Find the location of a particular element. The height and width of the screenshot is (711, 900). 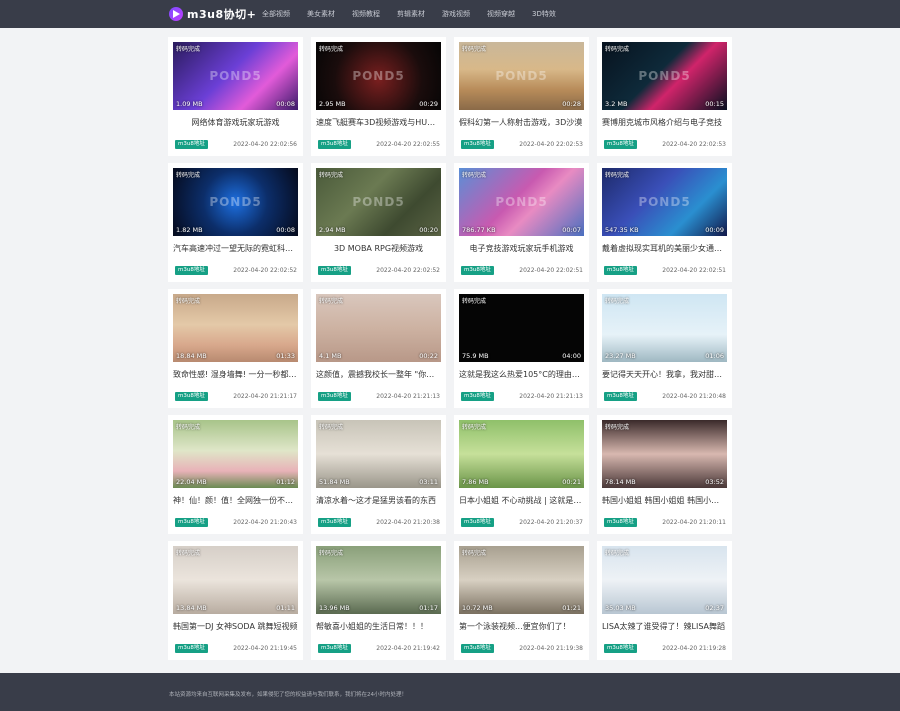

video-thumbnail: 转码完成 51.84 MB 03:11 is located at coordinates (378, 454).